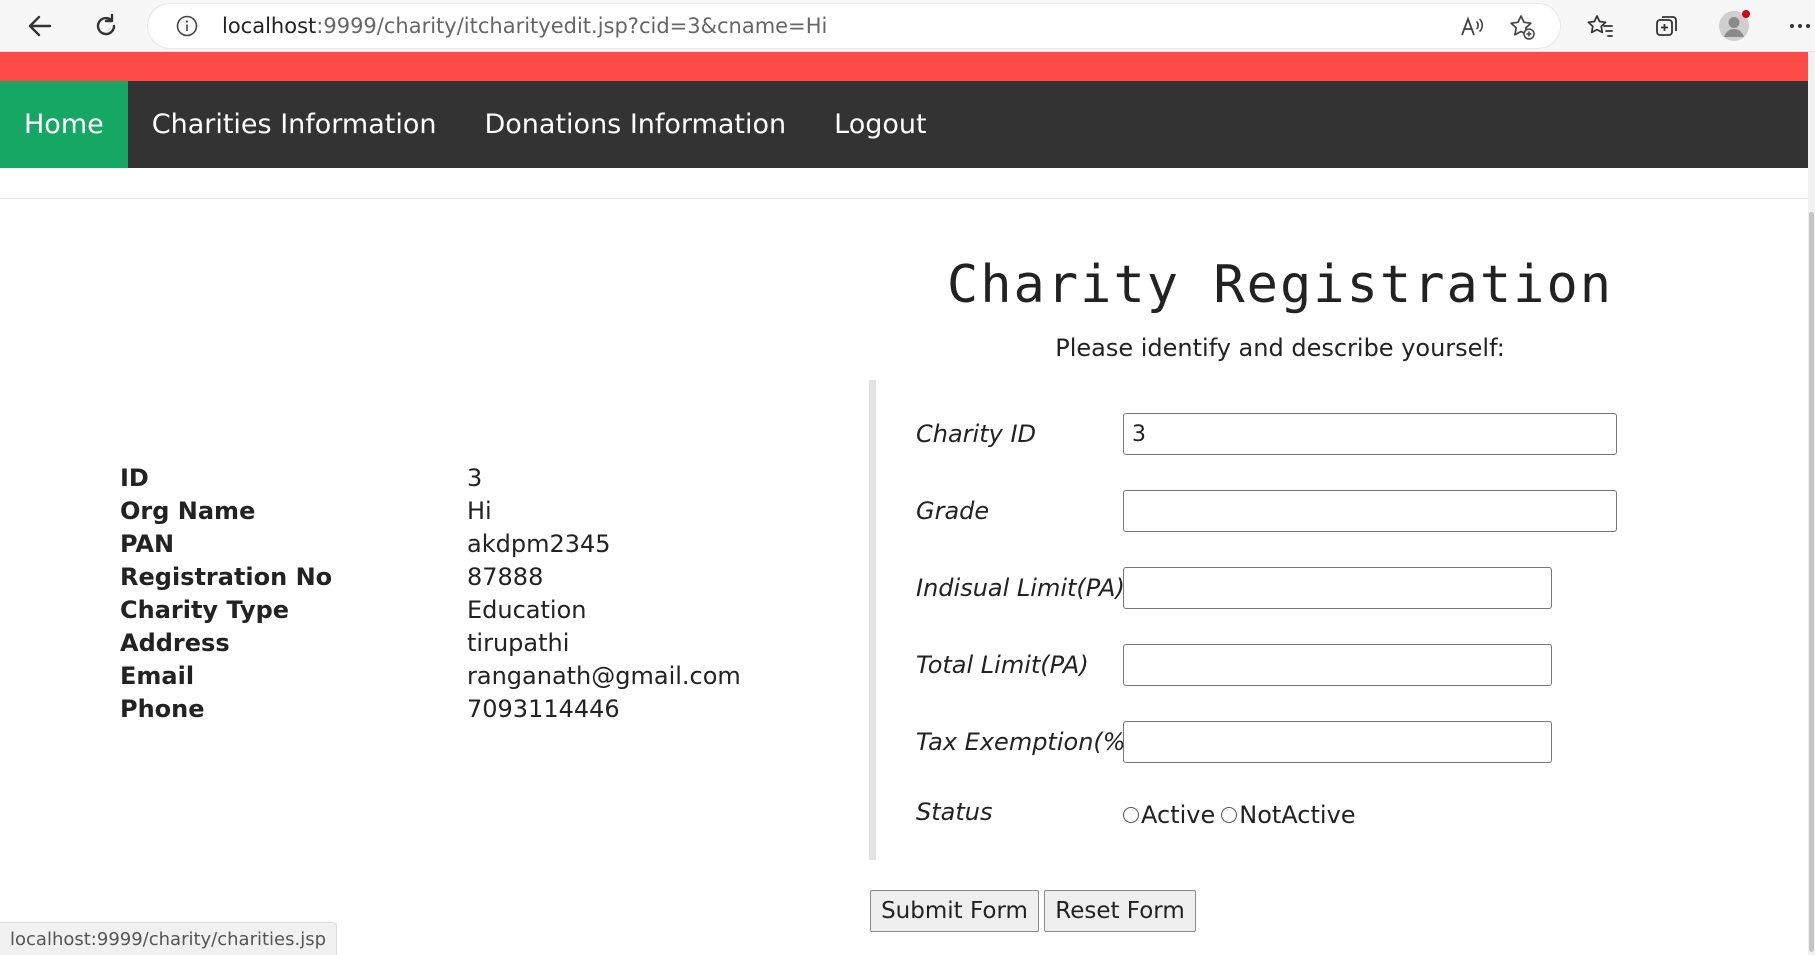  I want to click on status-active-label: Active, so click(1178, 815).